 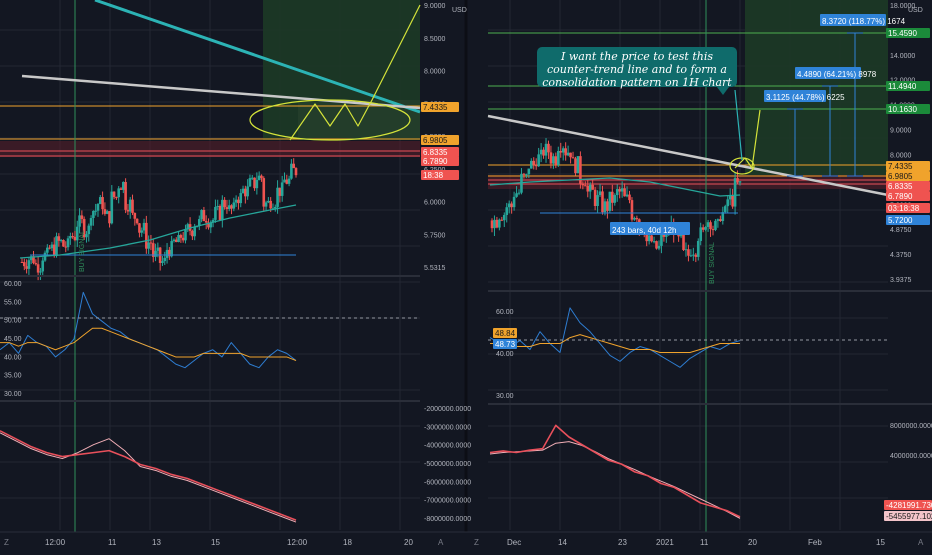 I want to click on target-zone, so click(x=816, y=87).